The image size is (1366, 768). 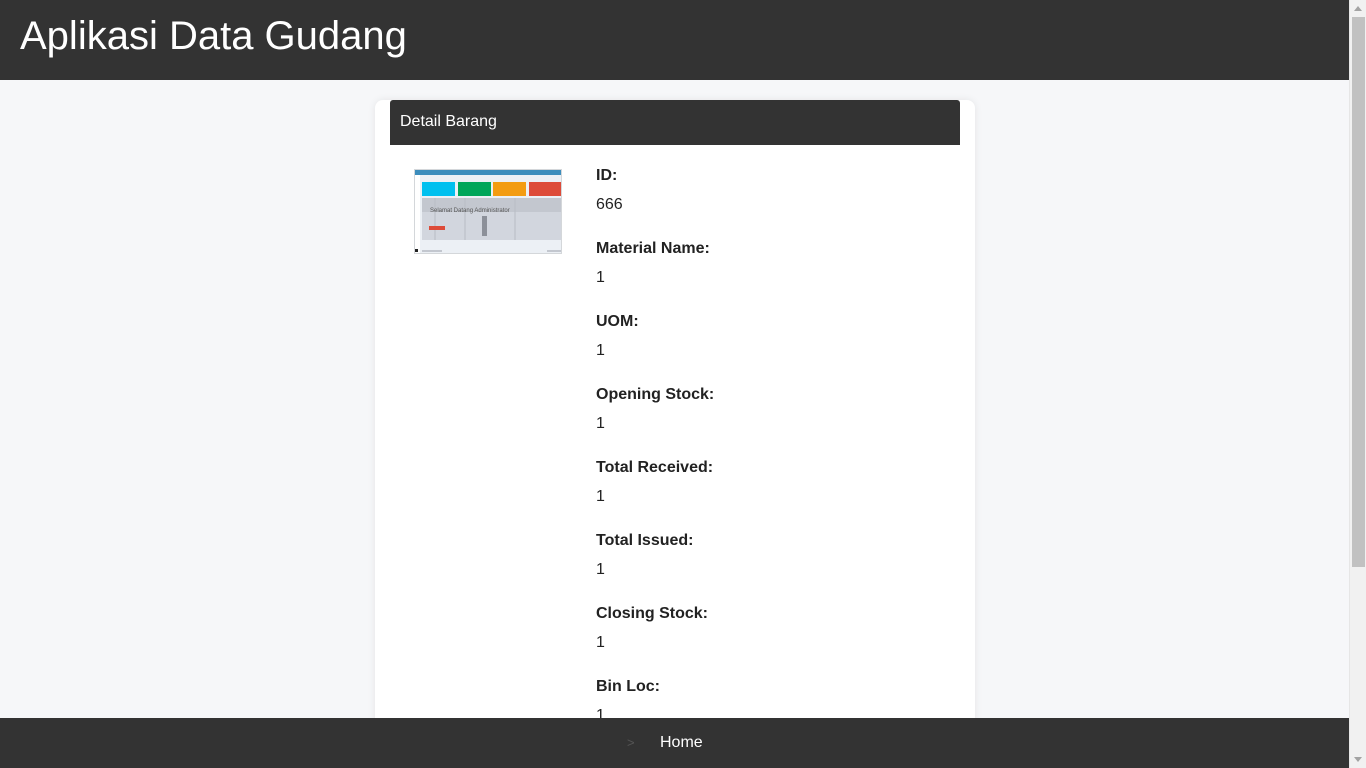 What do you see at coordinates (652, 613) in the screenshot?
I see `field-label: Closing Stock:` at bounding box center [652, 613].